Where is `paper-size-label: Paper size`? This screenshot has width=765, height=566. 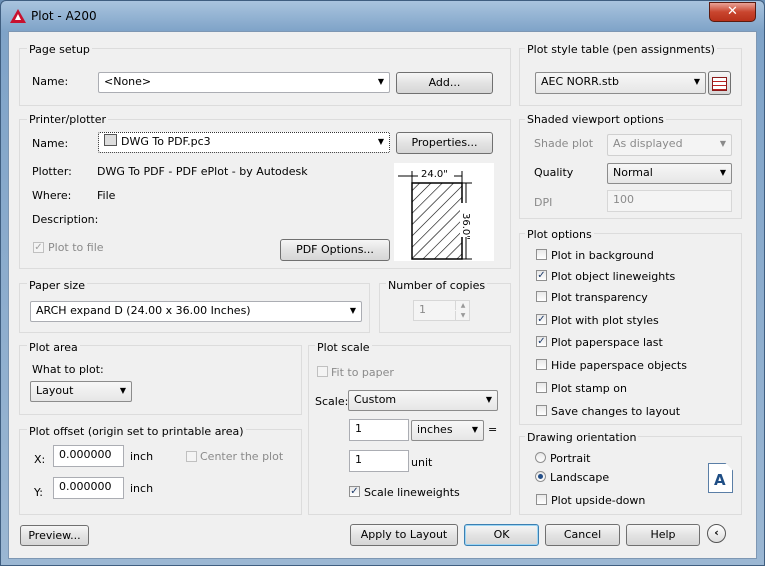
paper-size-label: Paper size is located at coordinates (57, 285).